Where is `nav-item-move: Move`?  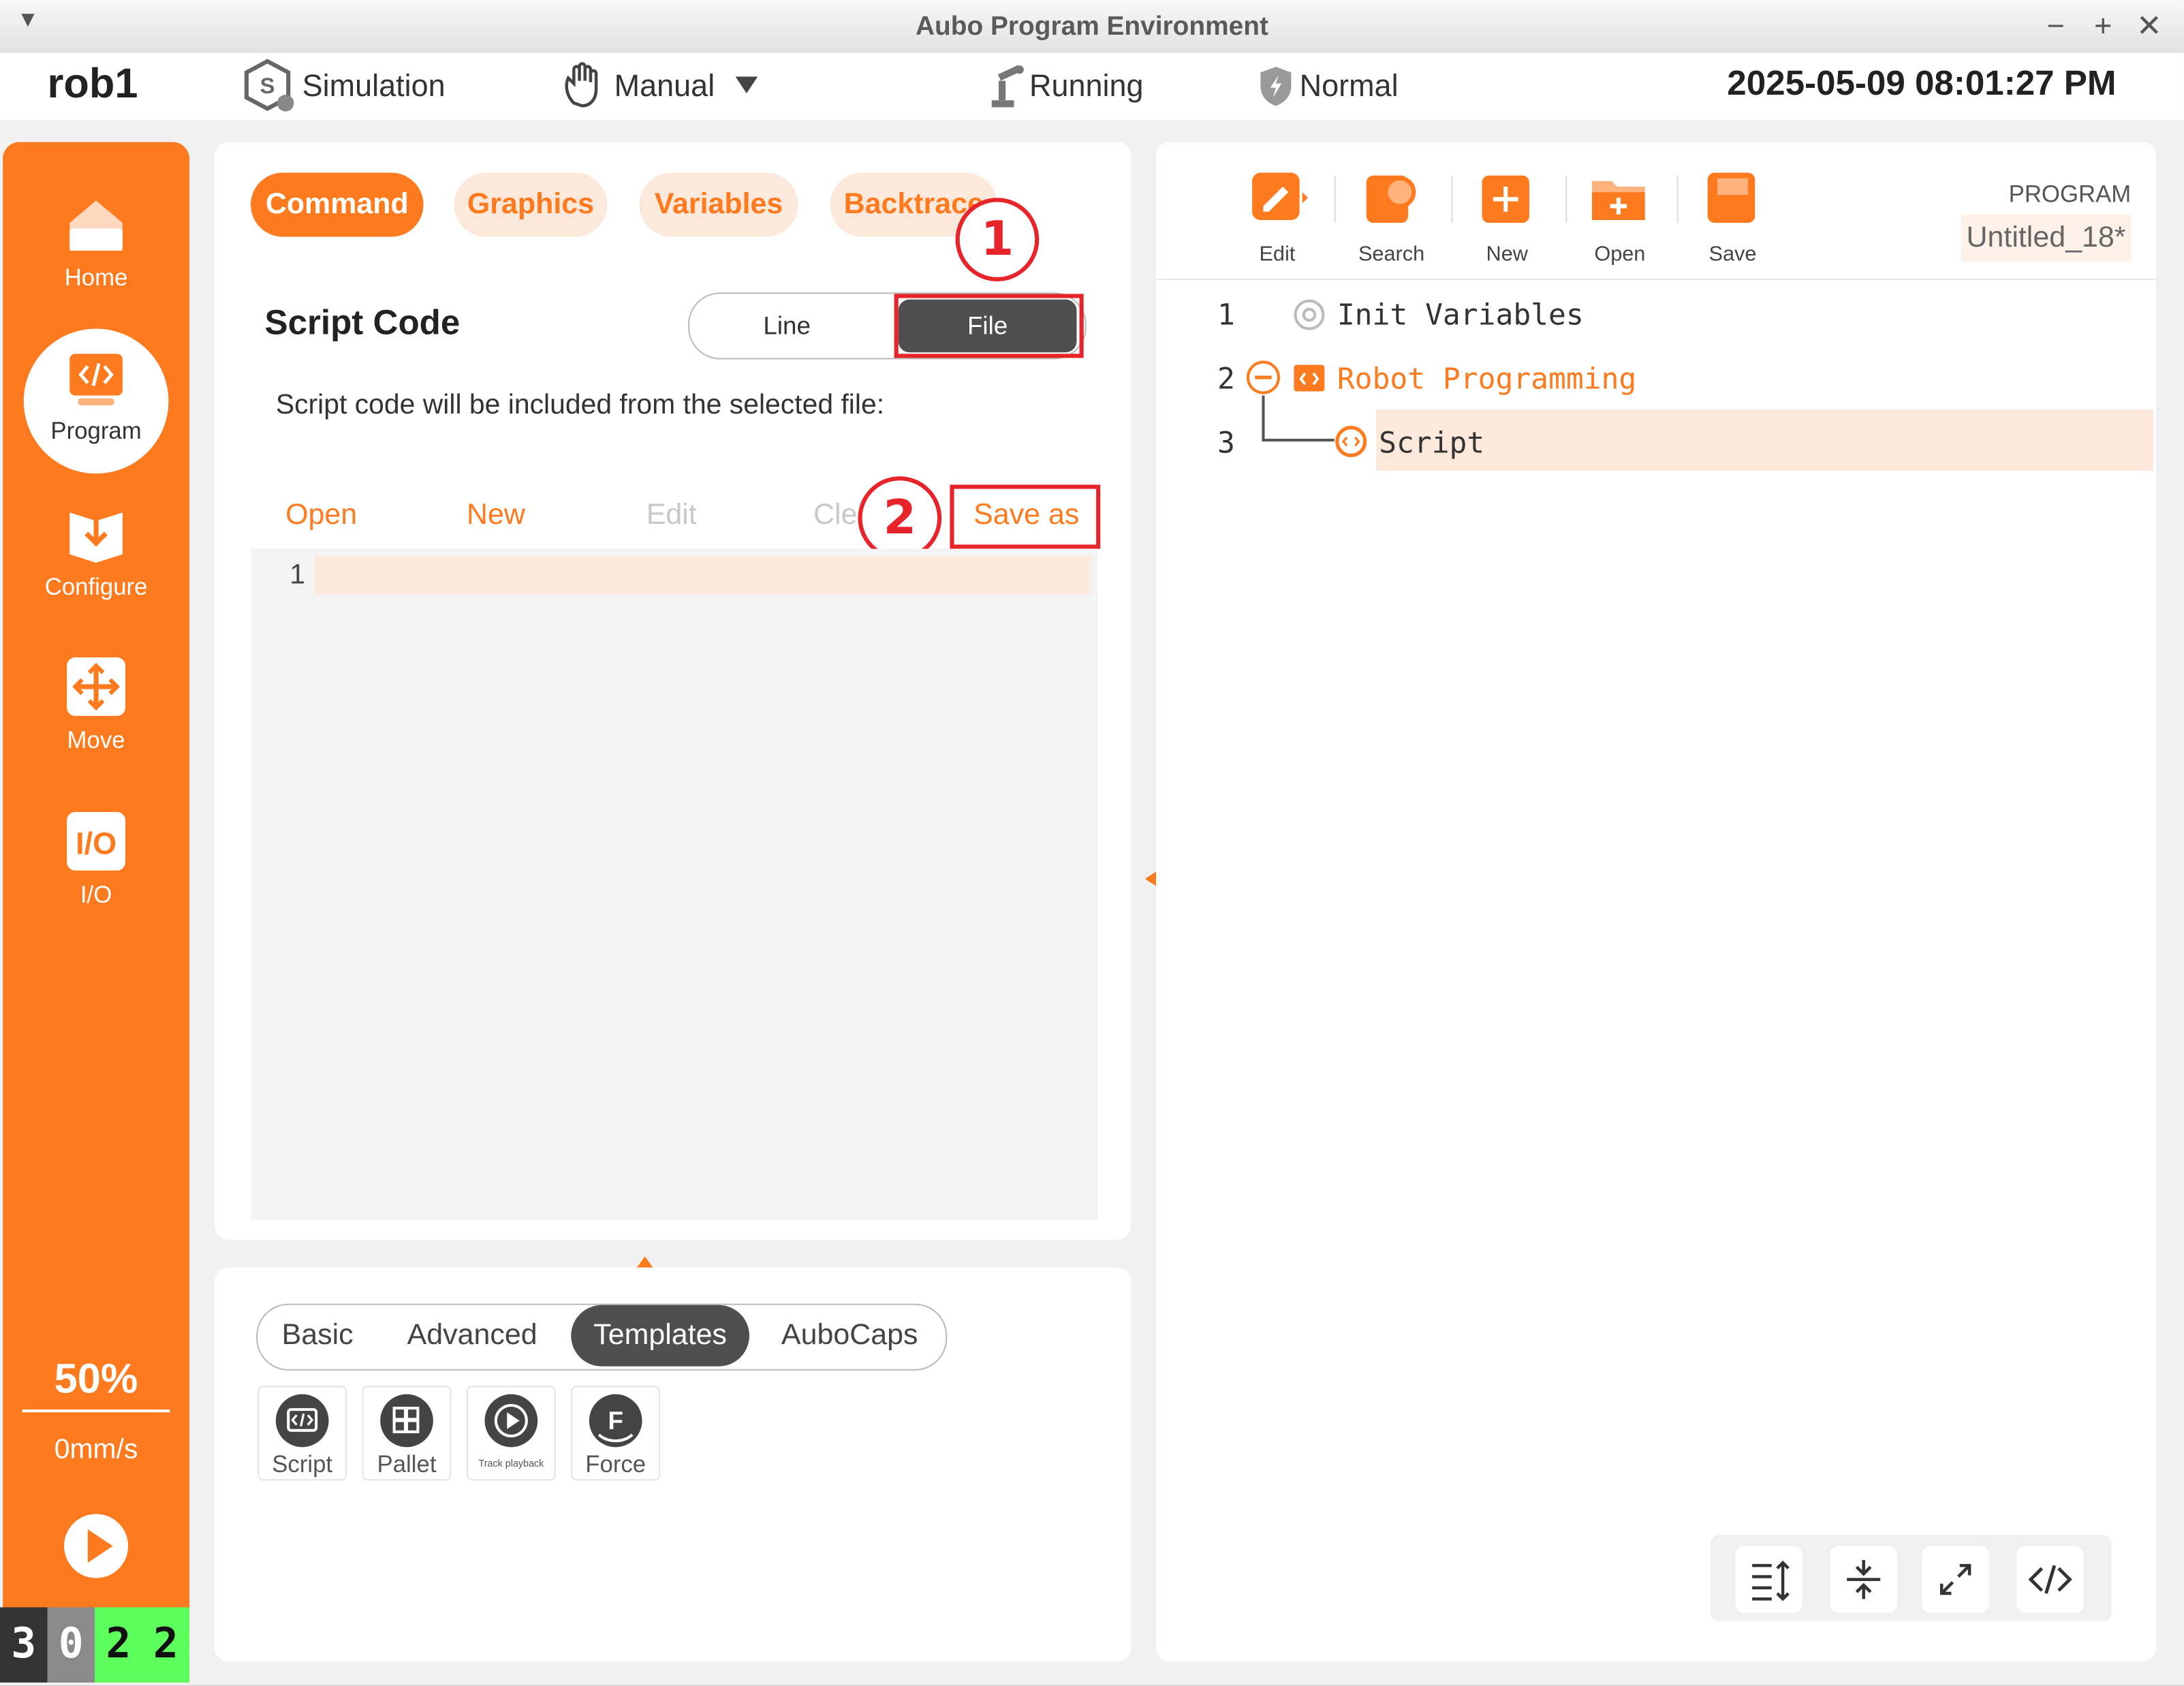 nav-item-move: Move is located at coordinates (96, 705).